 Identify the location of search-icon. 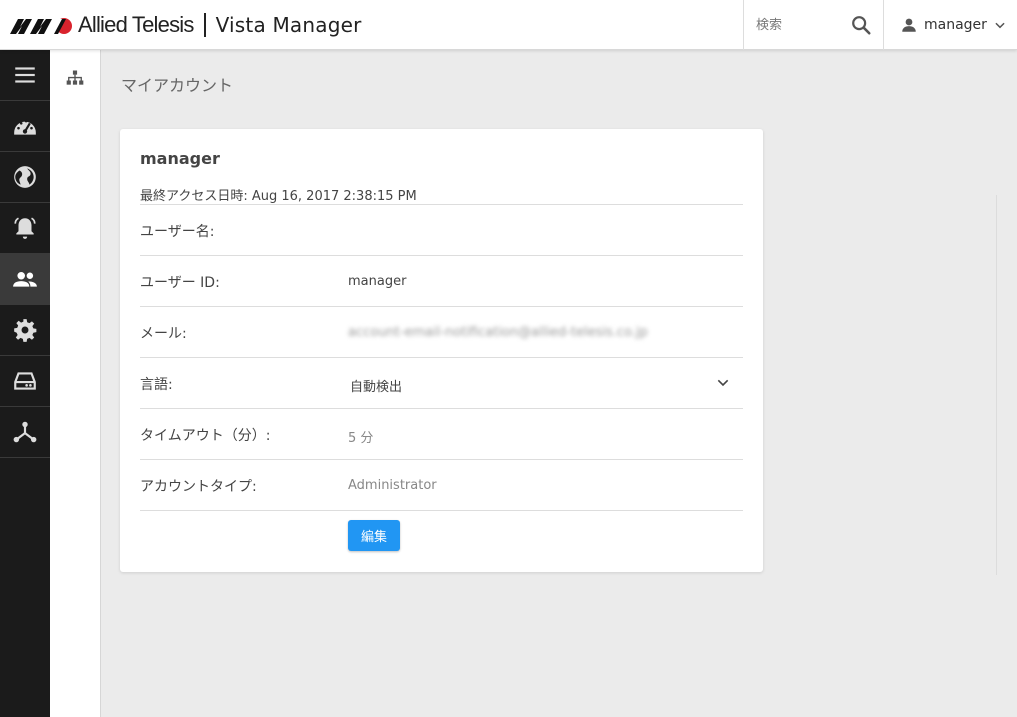
(861, 25).